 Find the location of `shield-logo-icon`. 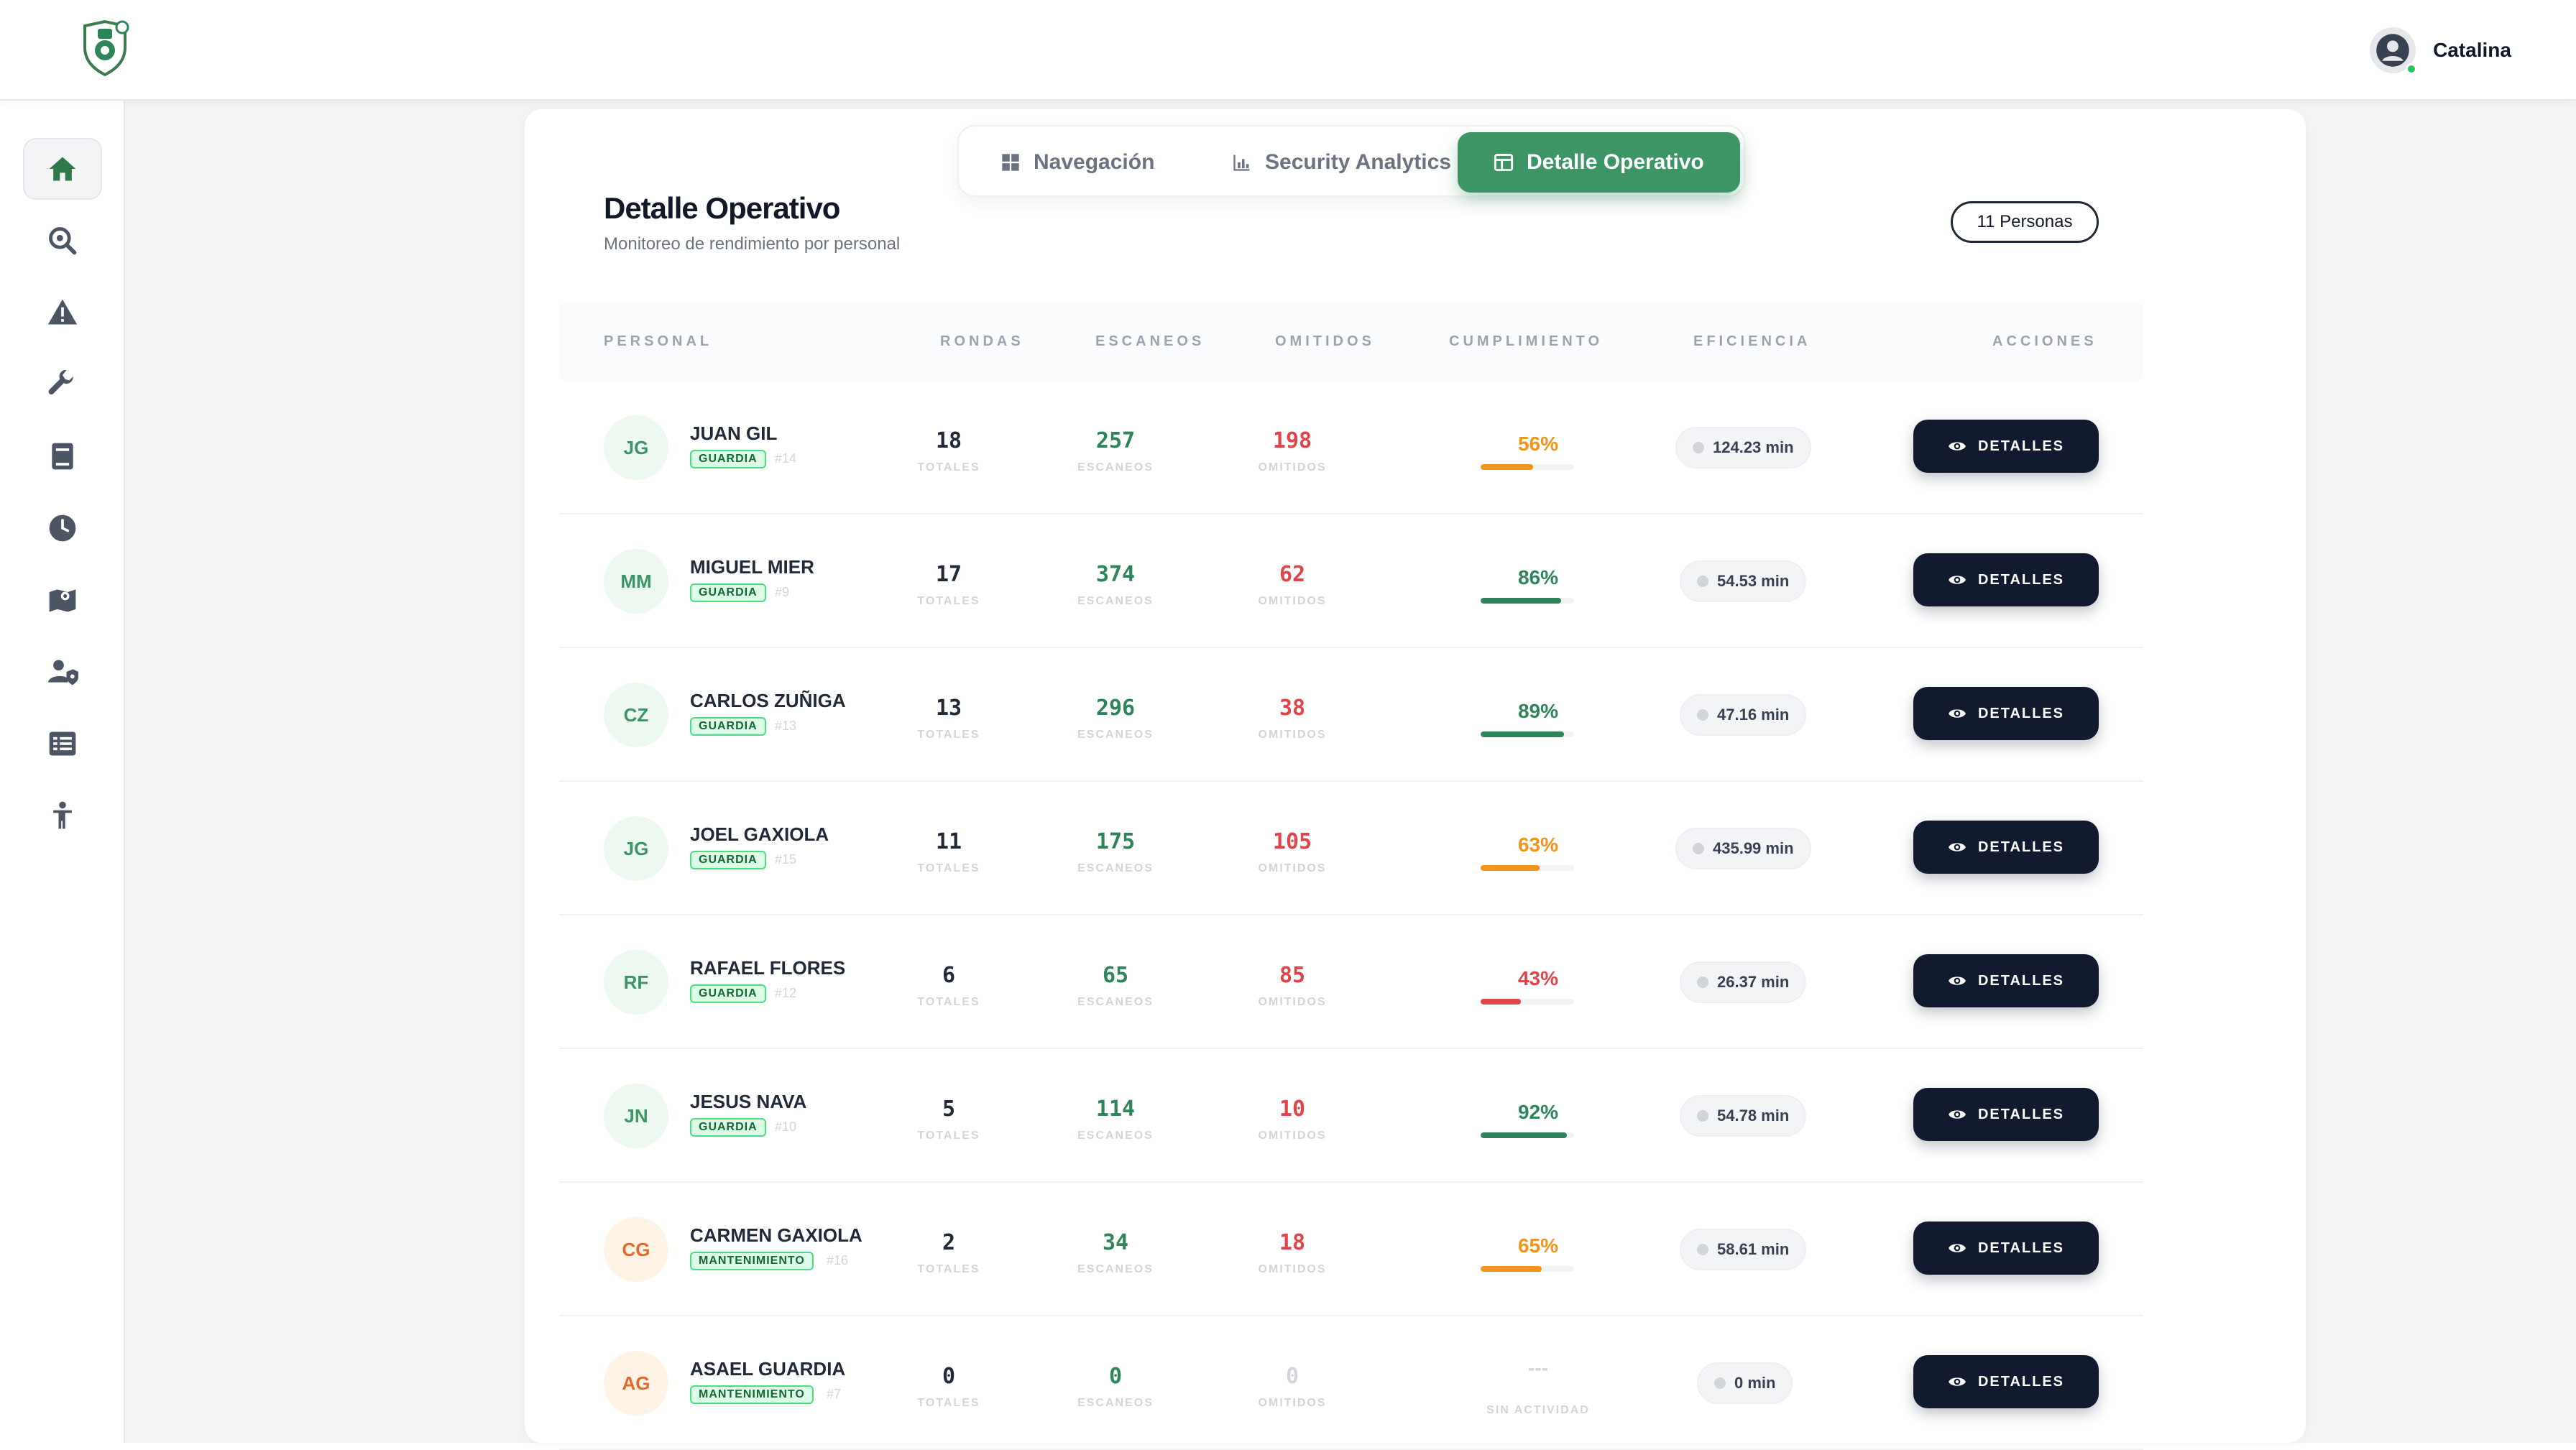

shield-logo-icon is located at coordinates (106, 48).